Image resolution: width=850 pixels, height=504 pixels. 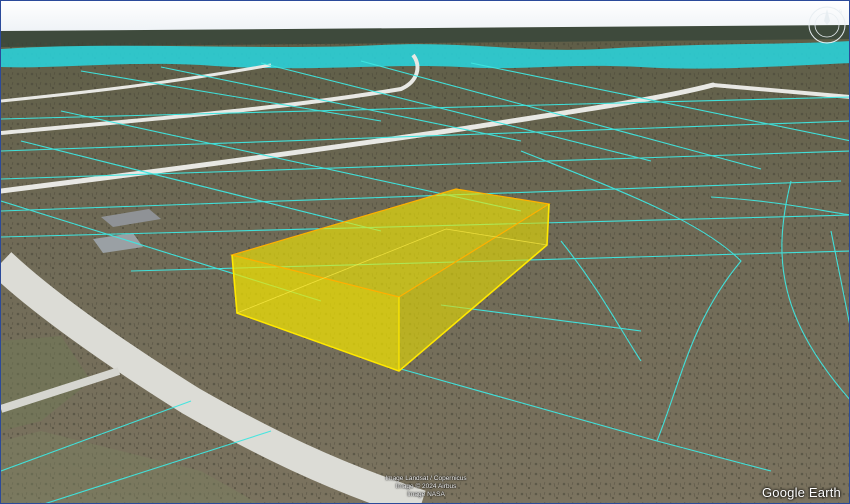 I want to click on svg-text: s, so click(x=840, y=12).